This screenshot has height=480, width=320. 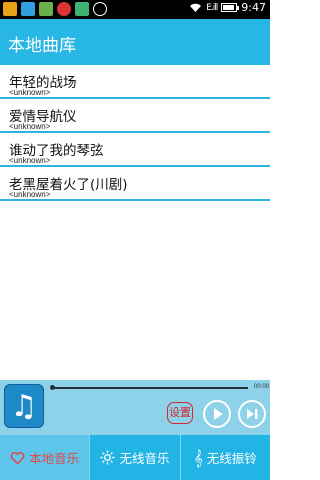 What do you see at coordinates (135, 407) in the screenshot?
I see `mini-player: ♫ 00:00 设置` at bounding box center [135, 407].